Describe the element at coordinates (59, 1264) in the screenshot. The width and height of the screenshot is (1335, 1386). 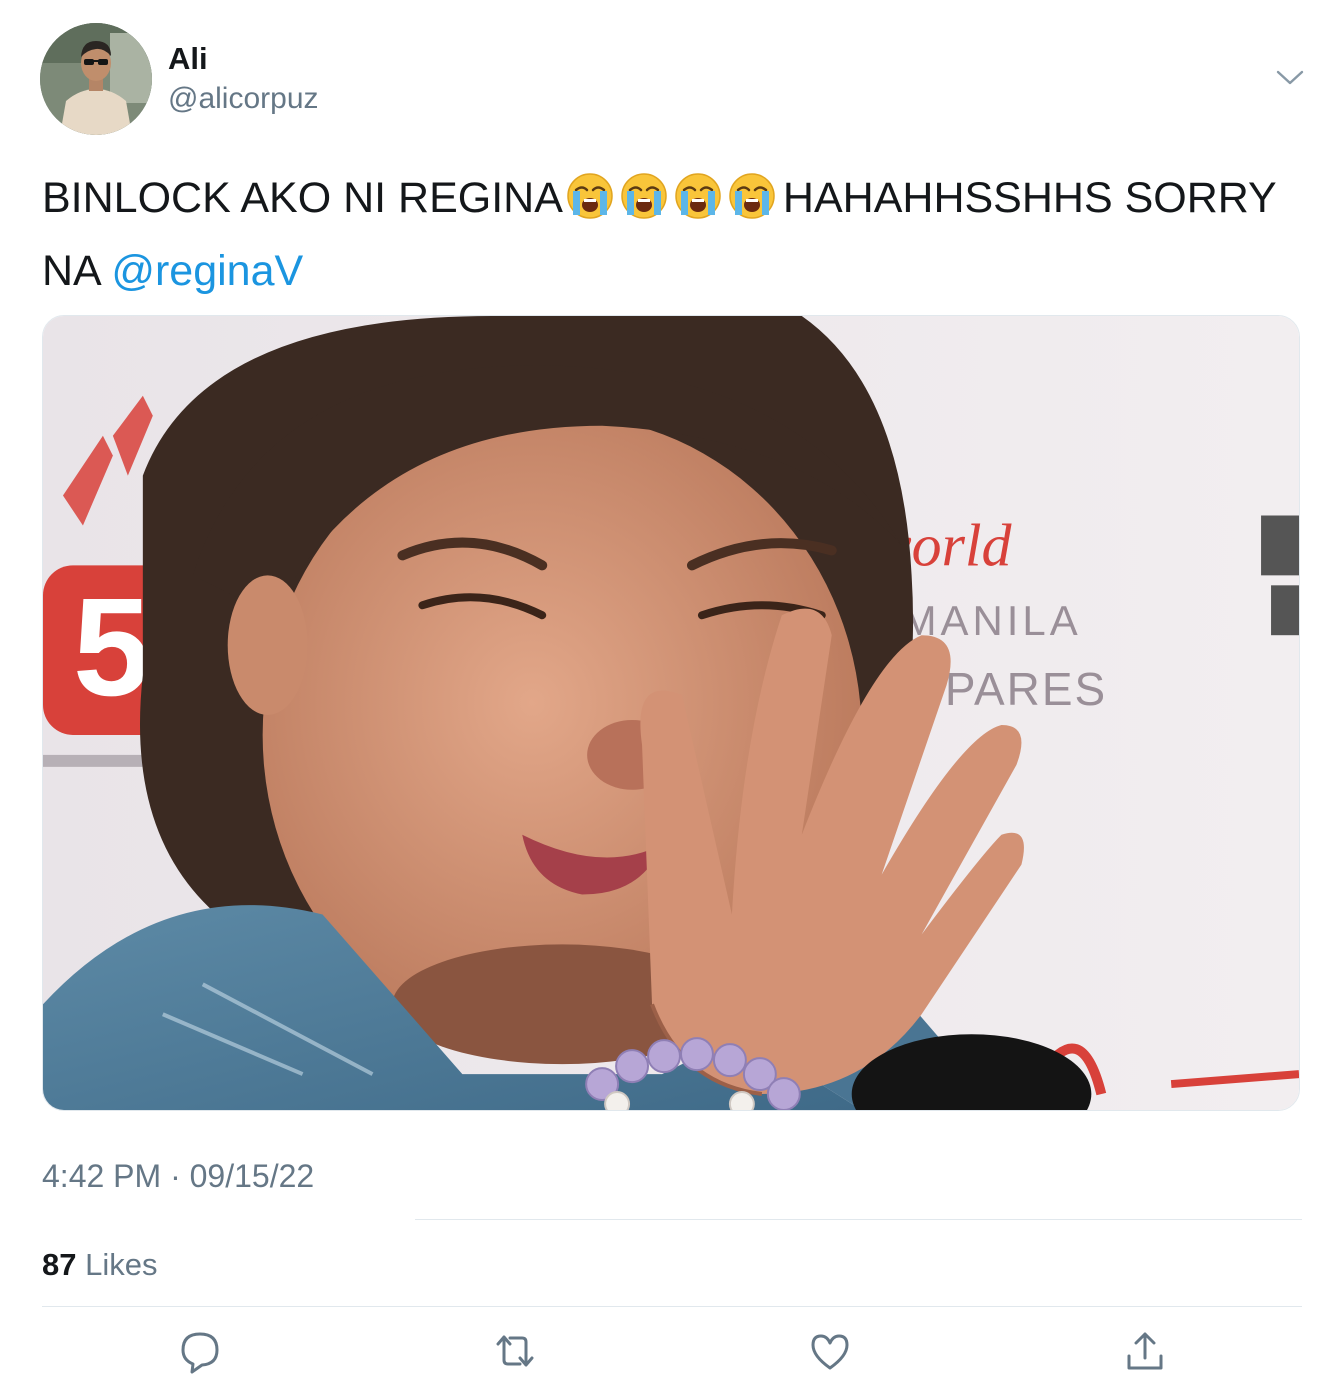
I see `likes-number: 87` at that location.